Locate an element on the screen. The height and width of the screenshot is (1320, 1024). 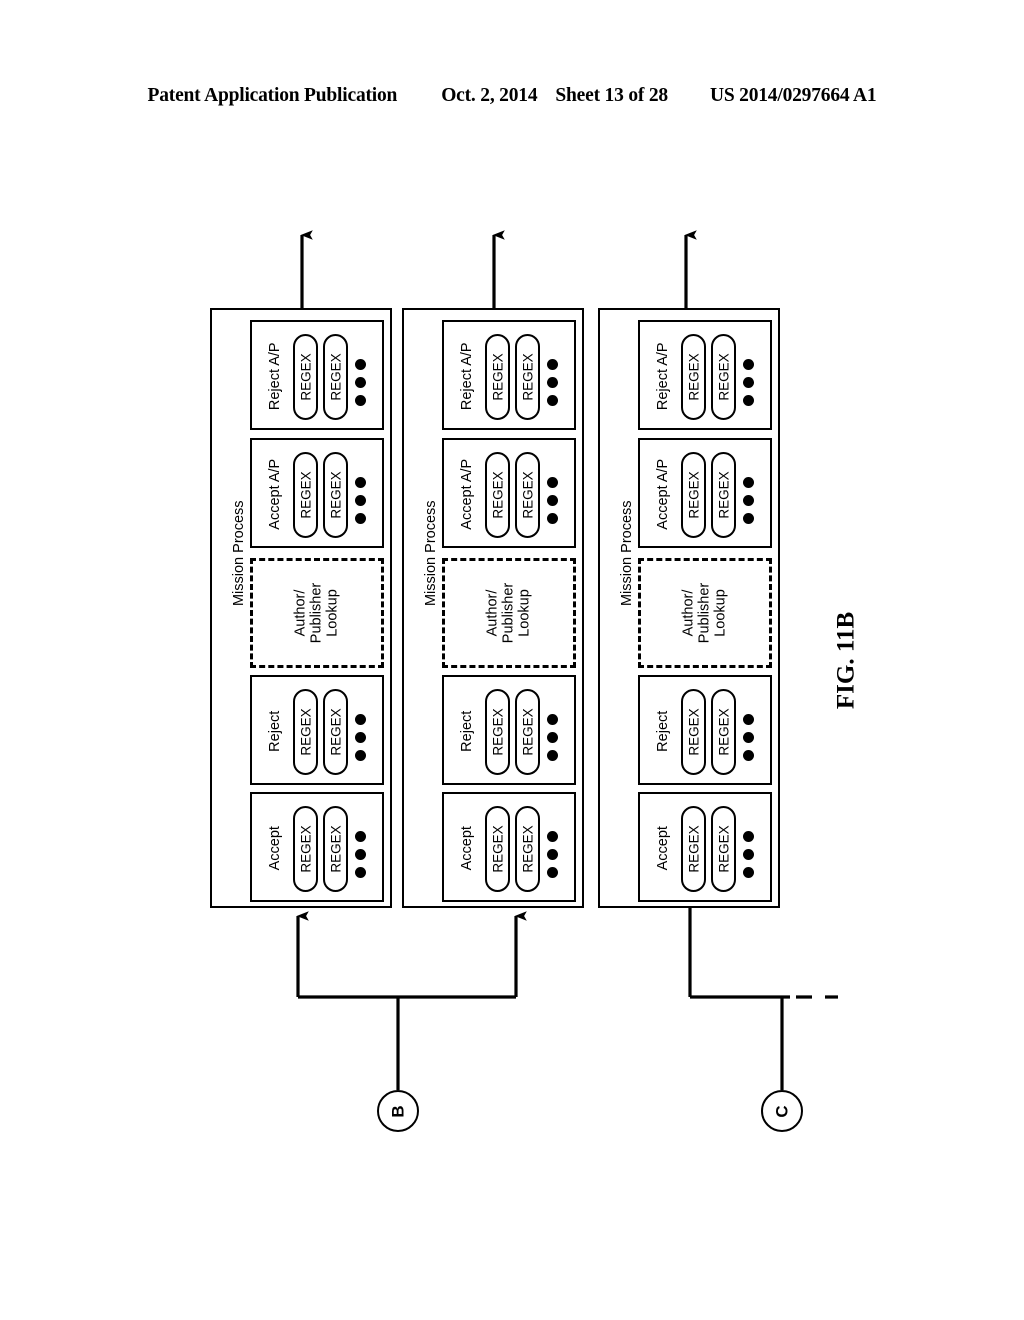
connector-c: C is located at coordinates (782, 1111).